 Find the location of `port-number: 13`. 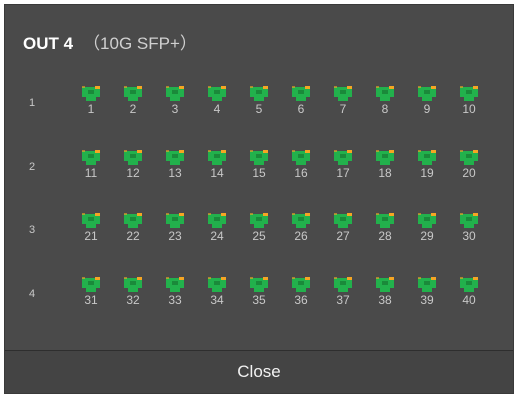

port-number: 13 is located at coordinates (175, 173).